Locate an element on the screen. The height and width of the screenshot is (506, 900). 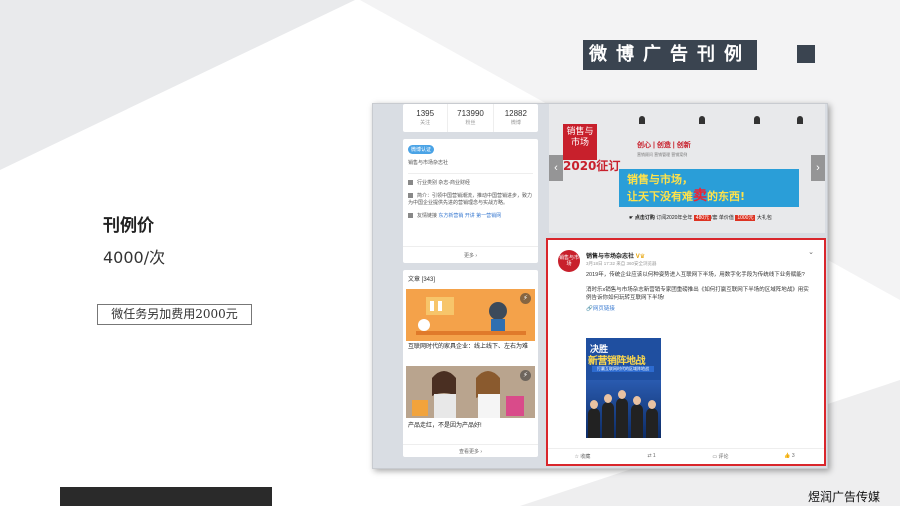
banner-slogan: 销售与市场， 让天下没有难卖的东西! is located at coordinates (709, 188).